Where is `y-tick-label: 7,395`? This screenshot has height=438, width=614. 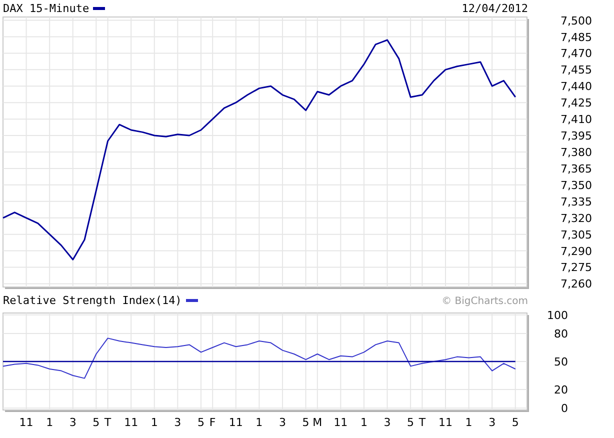
y-tick-label: 7,395 is located at coordinates (576, 136).